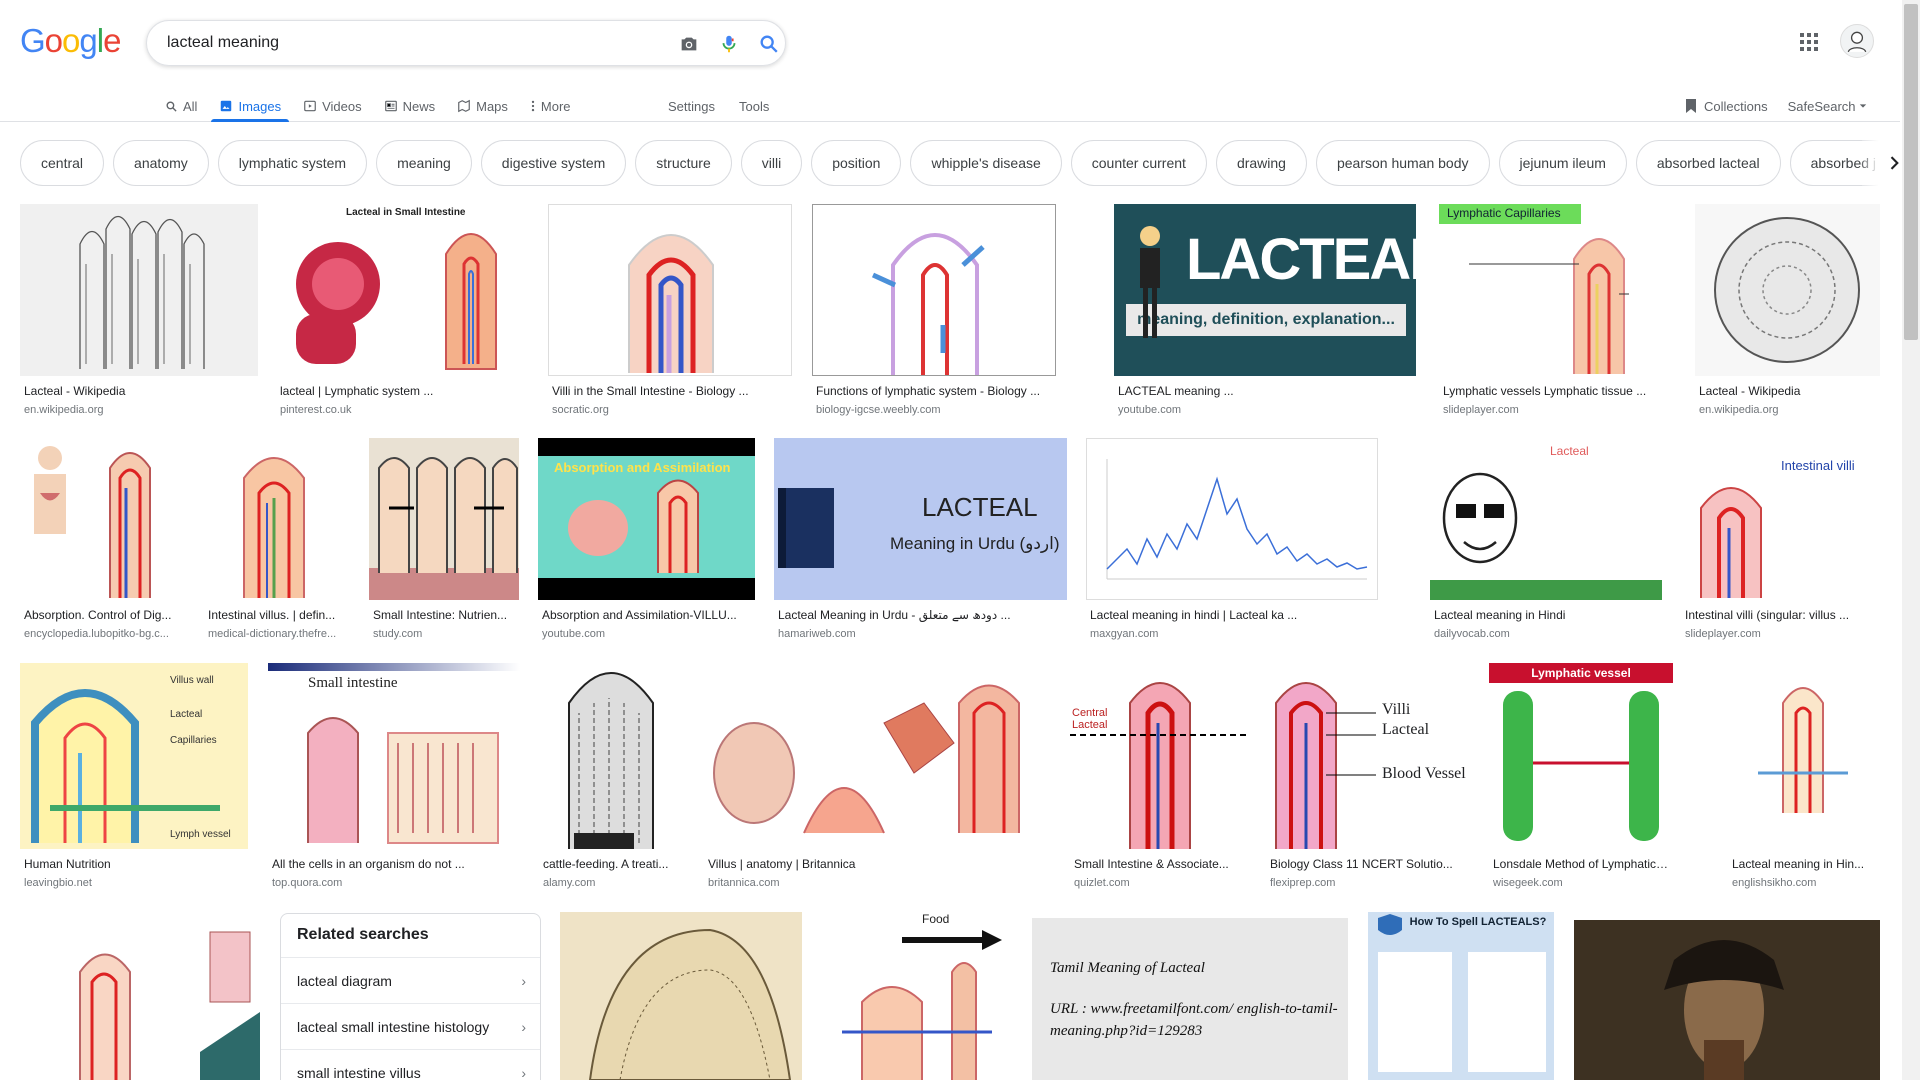  Describe the element at coordinates (920, 519) in the screenshot. I see `result-thumbnail: LACTEAL Meaning in Urdu (اردو)` at that location.